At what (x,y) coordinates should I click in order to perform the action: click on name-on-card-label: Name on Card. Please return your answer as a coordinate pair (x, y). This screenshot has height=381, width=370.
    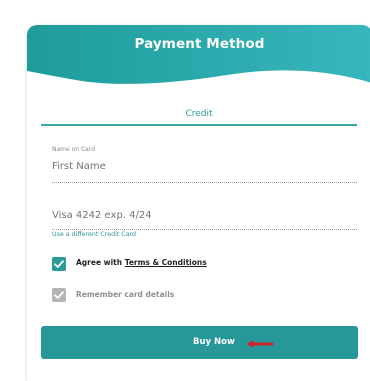
    Looking at the image, I should click on (74, 149).